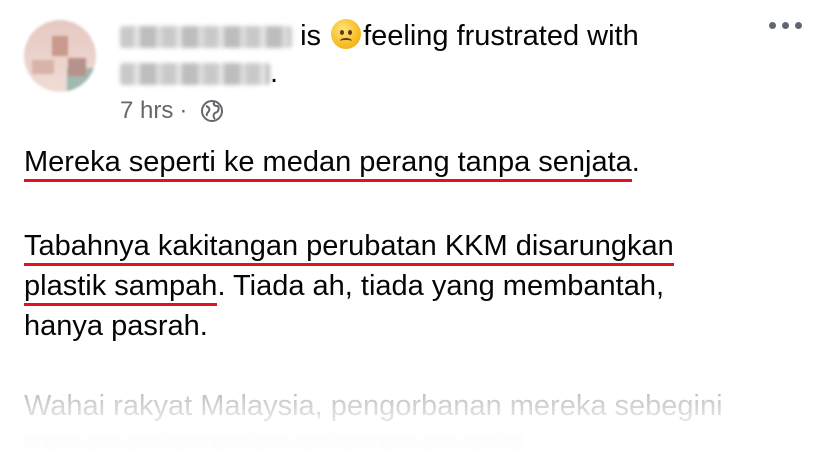  What do you see at coordinates (311, 36) in the screenshot?
I see `feeling-prefix: is` at bounding box center [311, 36].